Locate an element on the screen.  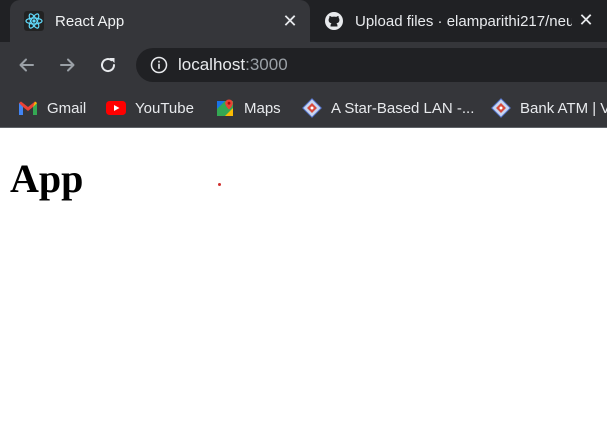
bookmark-youtube: YouTube is located at coordinates (150, 108).